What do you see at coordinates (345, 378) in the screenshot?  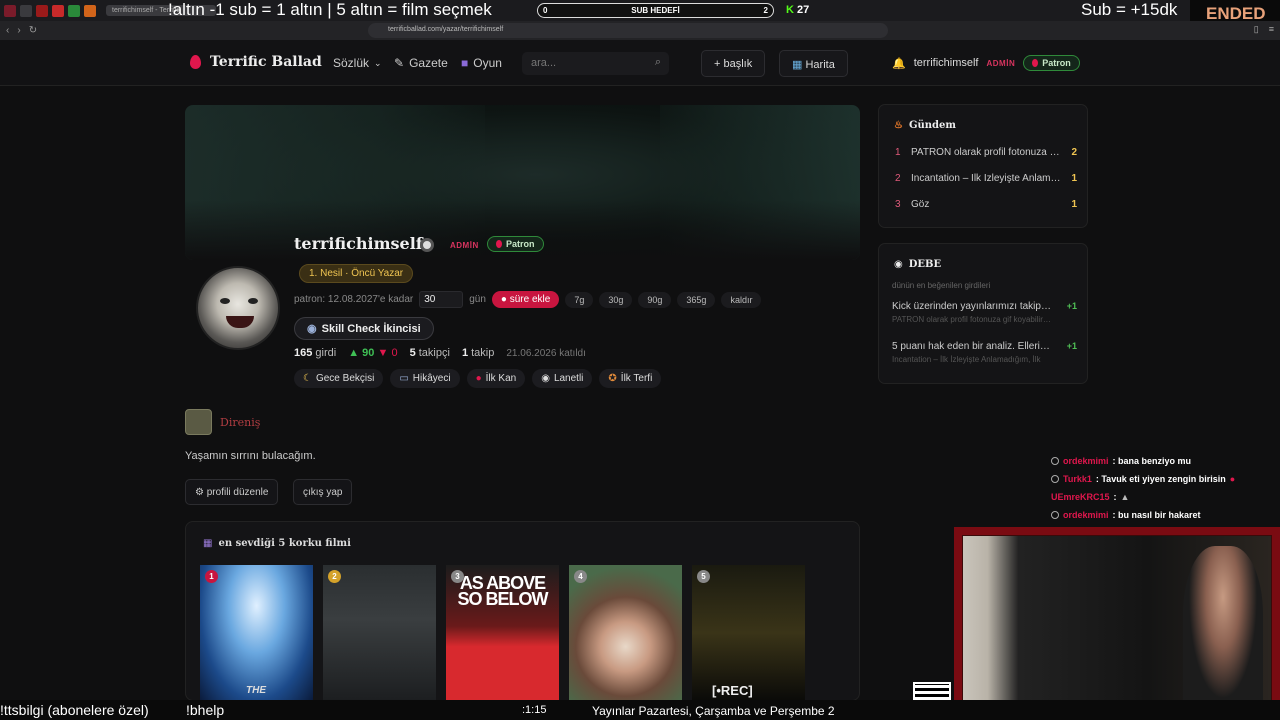 I see `badge-label: Gece Bekçisi` at bounding box center [345, 378].